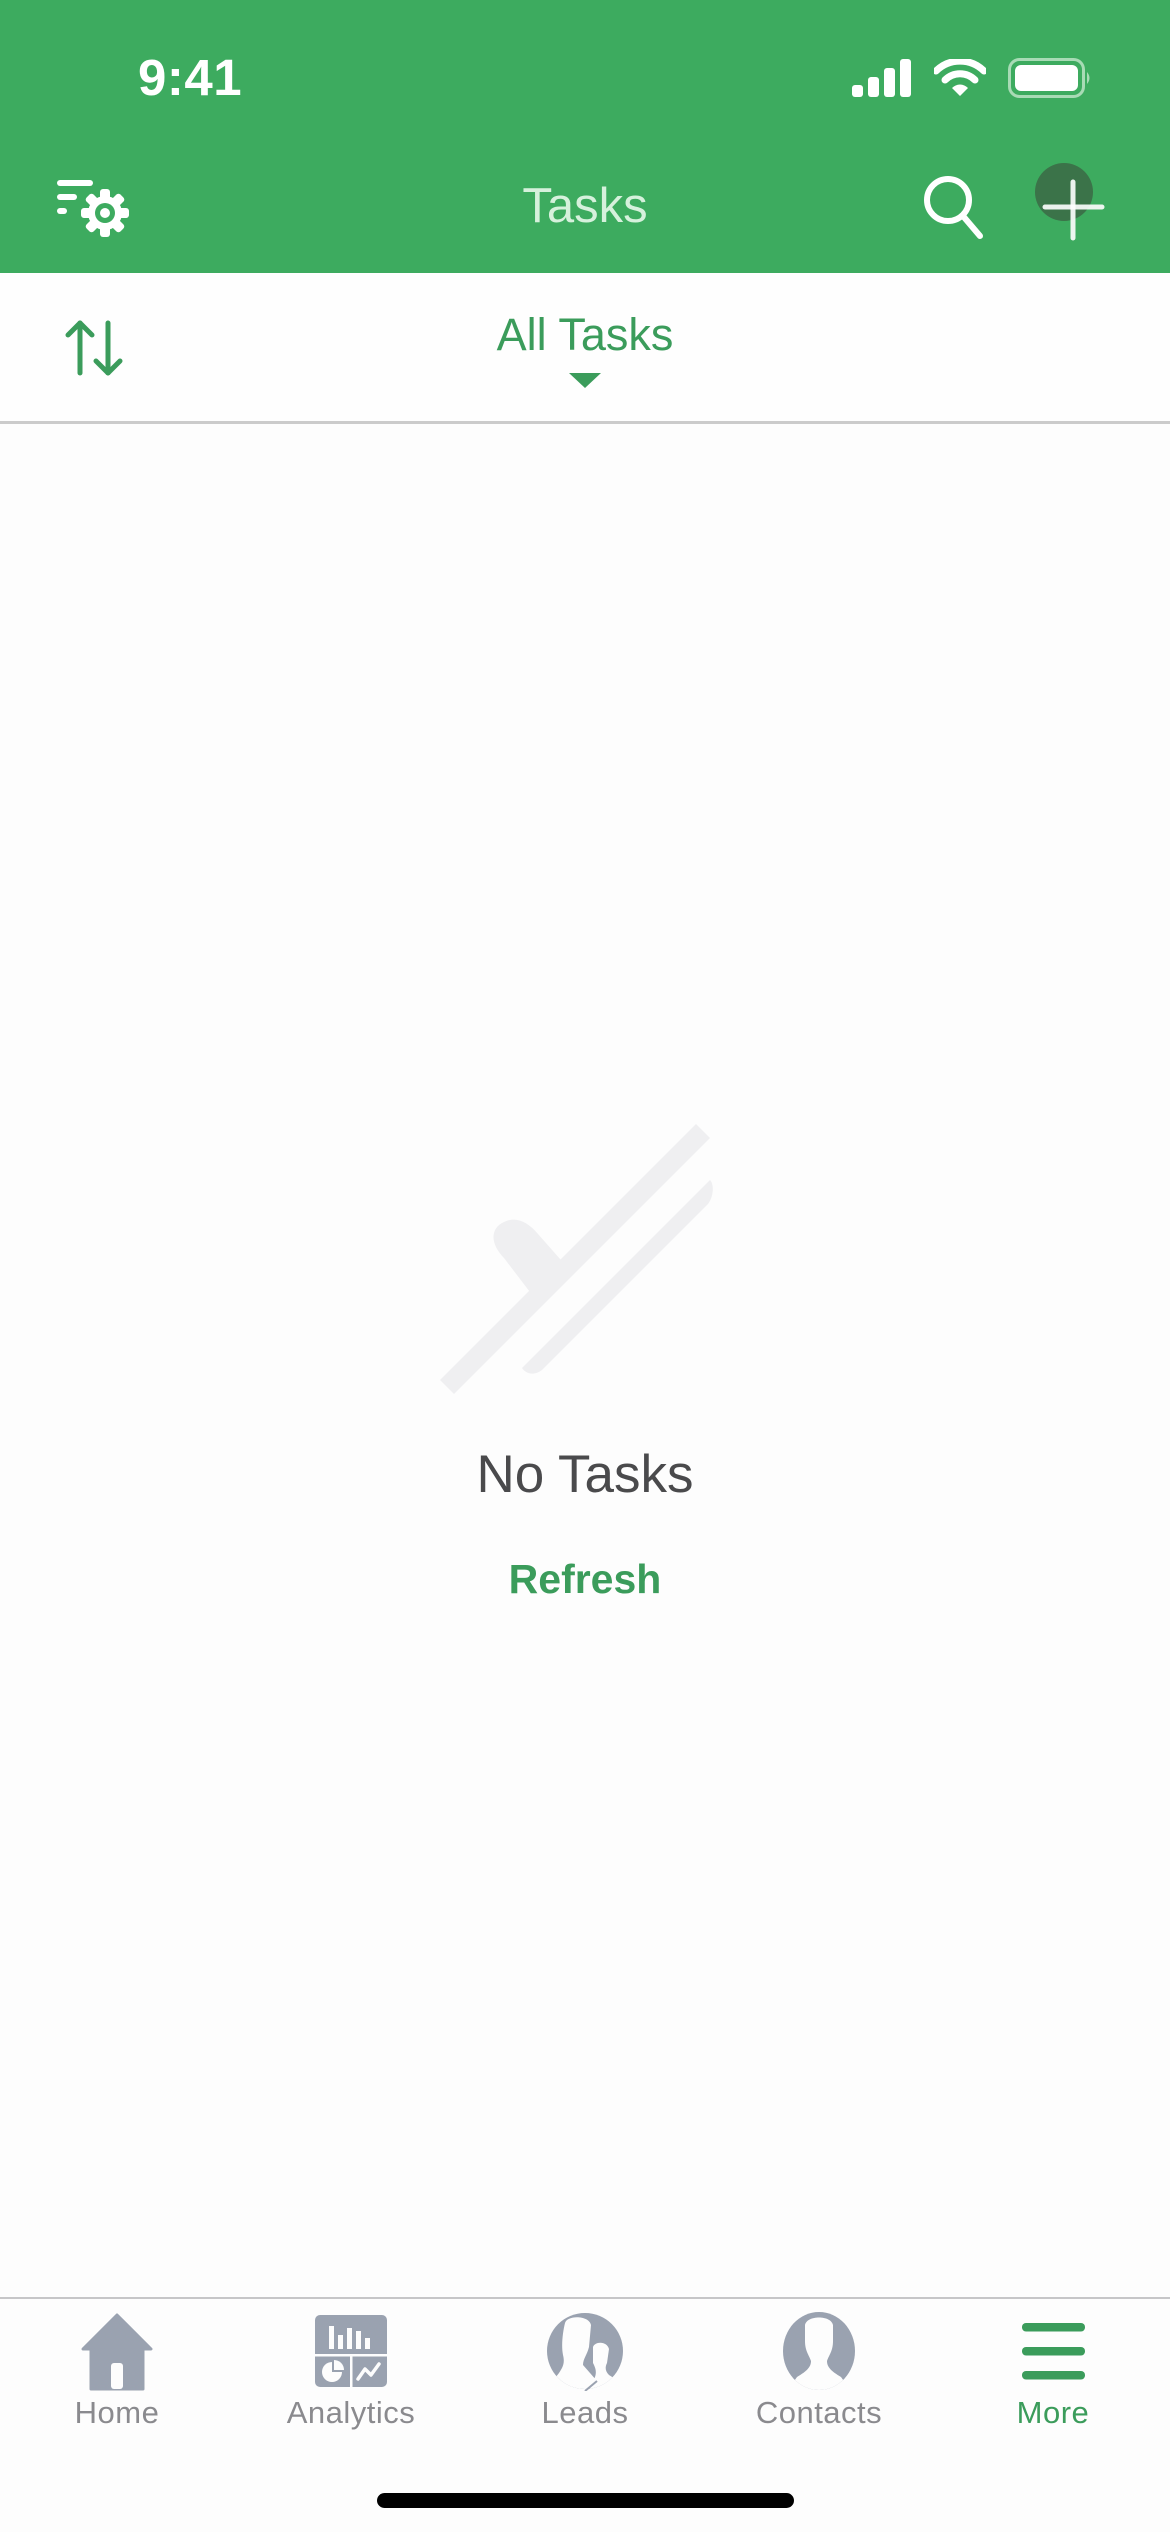 The height and width of the screenshot is (2532, 1170). I want to click on tab-contacts: Contacts, so click(819, 2379).